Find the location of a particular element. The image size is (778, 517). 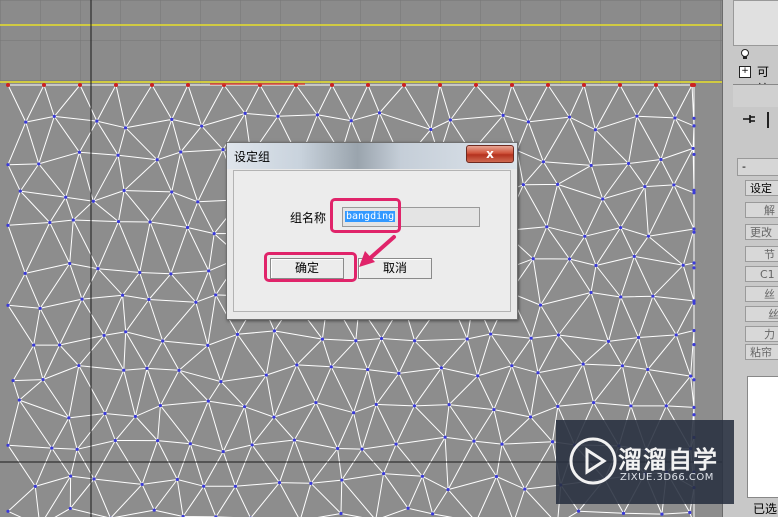

rp-button-node: 节 is located at coordinates (761, 254).